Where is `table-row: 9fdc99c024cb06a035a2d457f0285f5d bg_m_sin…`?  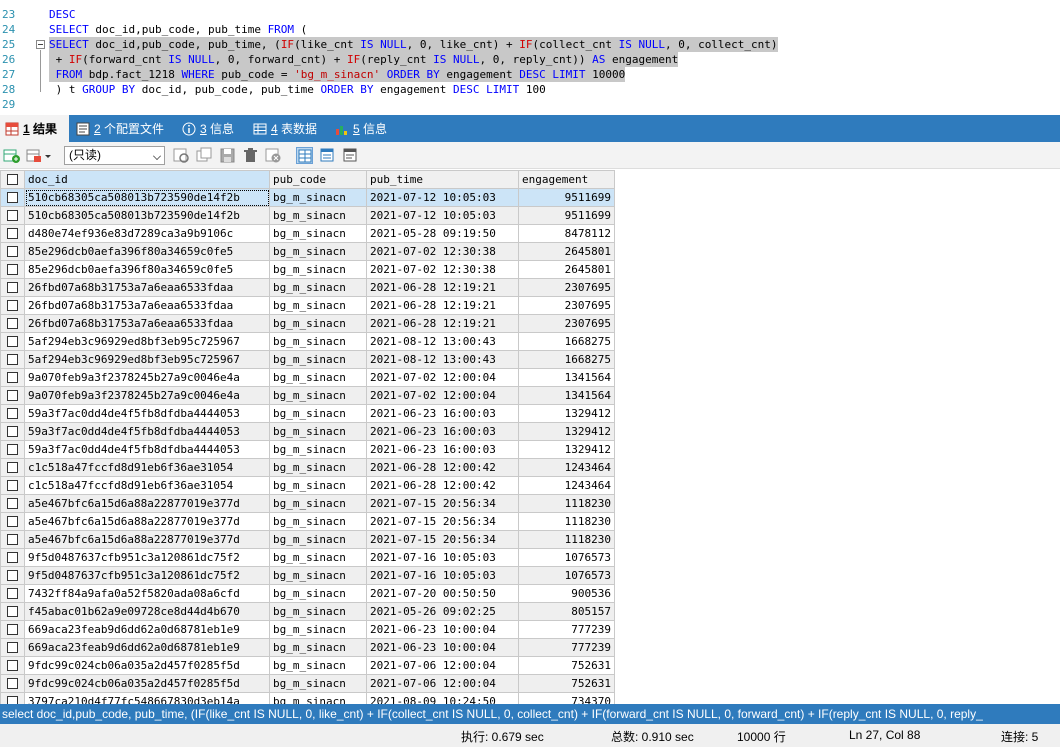
table-row: 9fdc99c024cb06a035a2d457f0285f5d bg_m_sin… is located at coordinates (307, 665).